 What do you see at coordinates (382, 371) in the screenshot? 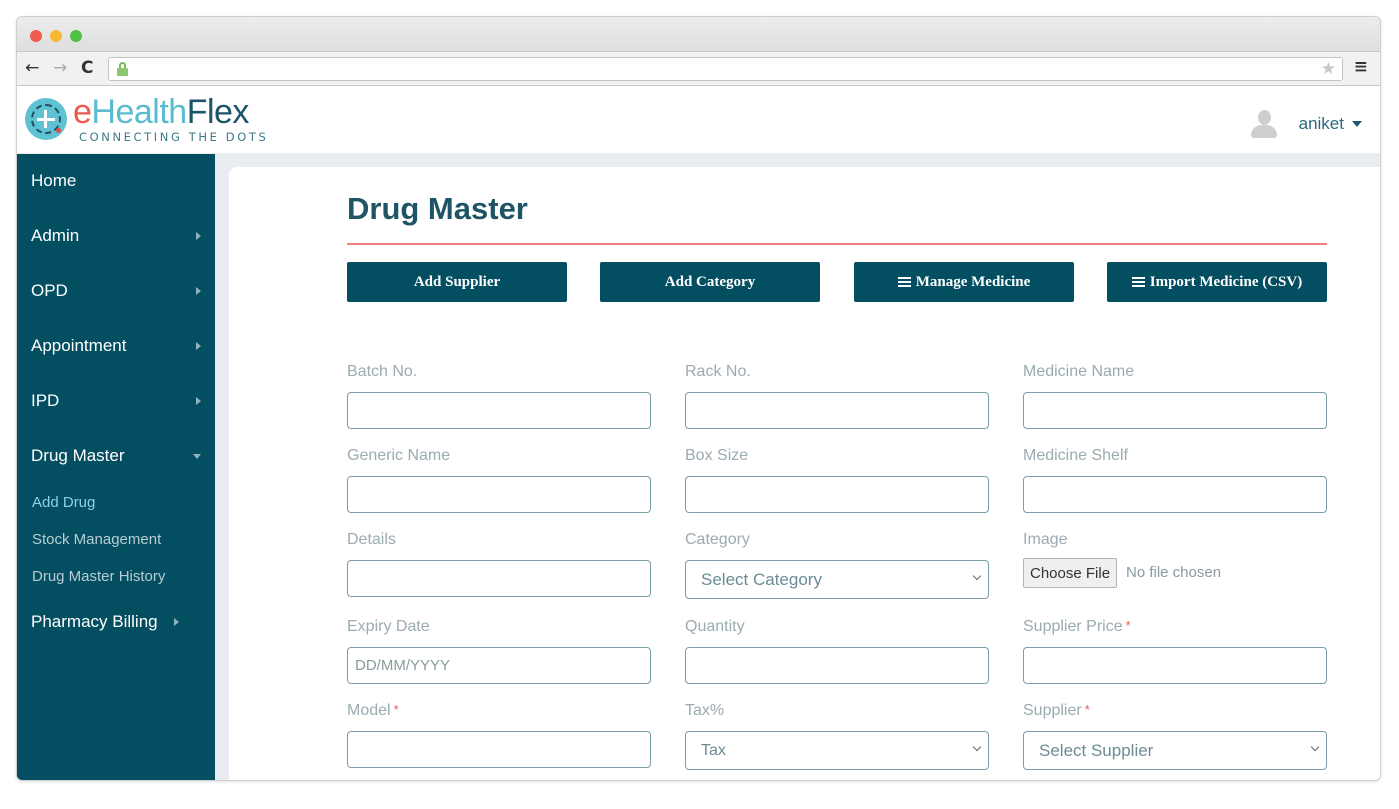
I see `batch-no-label: Batch No.` at bounding box center [382, 371].